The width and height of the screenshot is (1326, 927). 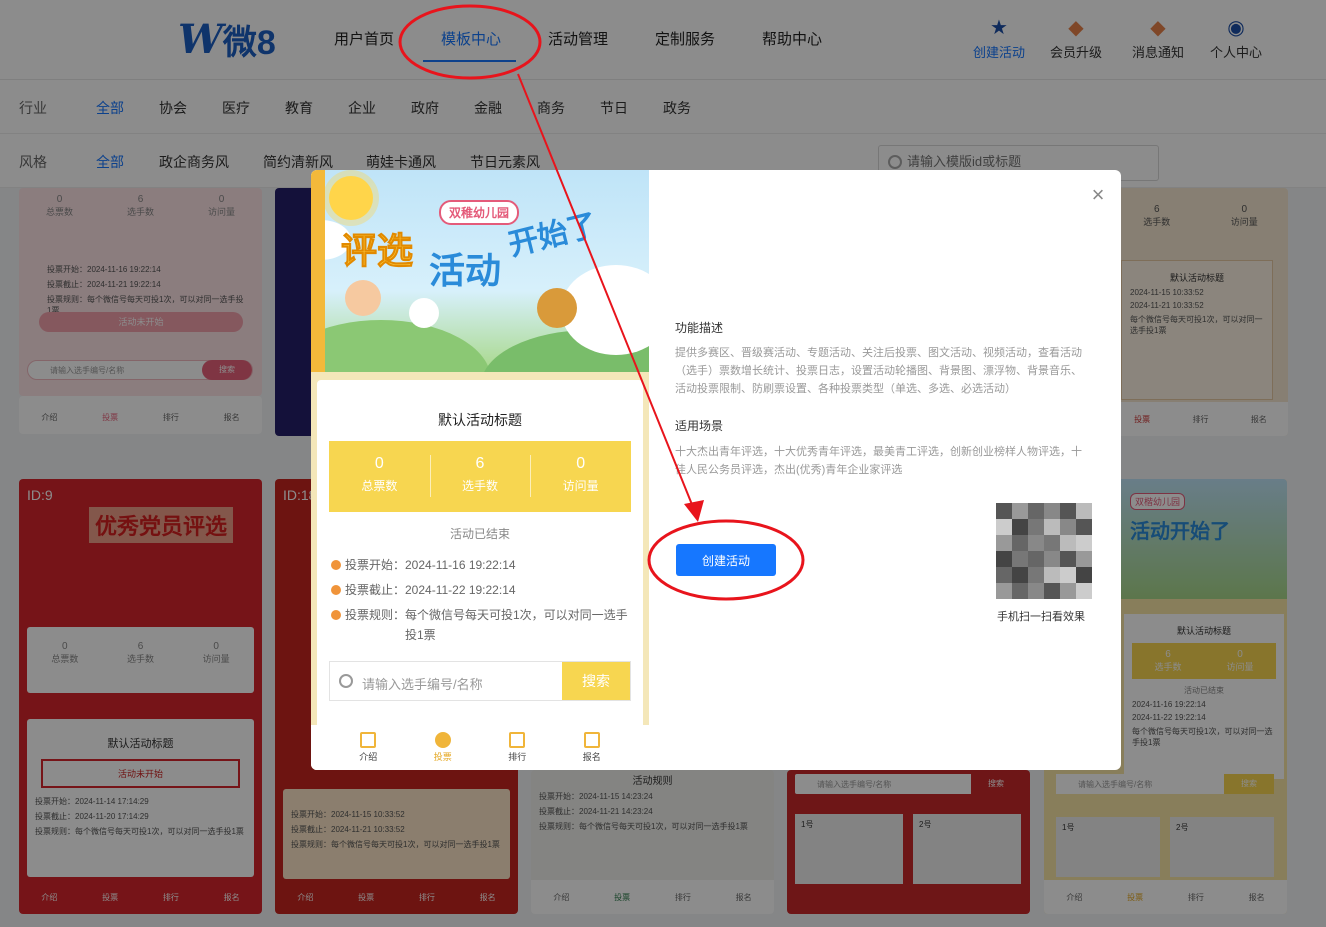 I want to click on close-icon: ×, so click(x=1098, y=195).